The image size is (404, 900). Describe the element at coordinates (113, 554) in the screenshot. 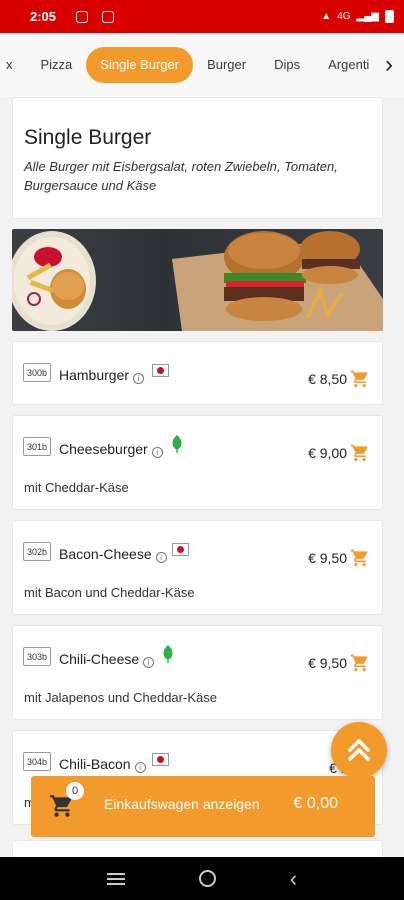

I see `item-name: Bacon-Cheese i` at that location.